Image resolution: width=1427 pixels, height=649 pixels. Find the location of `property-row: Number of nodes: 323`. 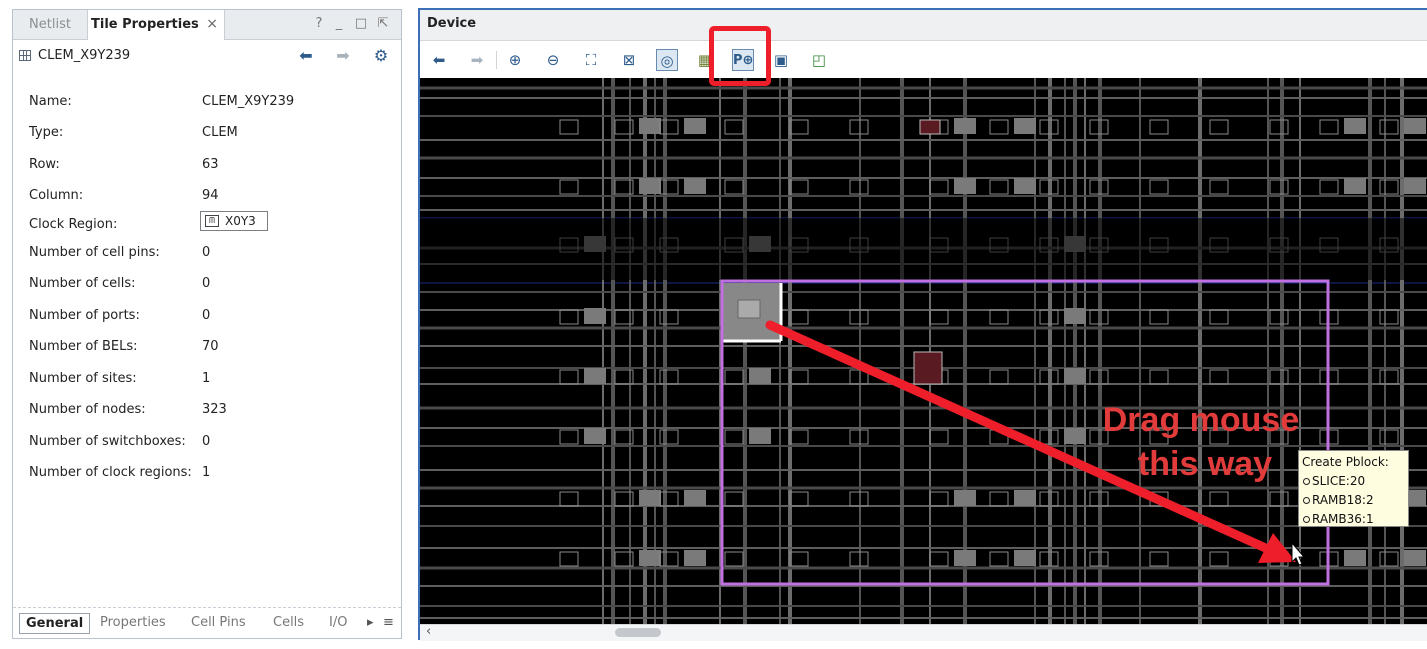

property-row: Number of nodes: 323 is located at coordinates (209, 412).